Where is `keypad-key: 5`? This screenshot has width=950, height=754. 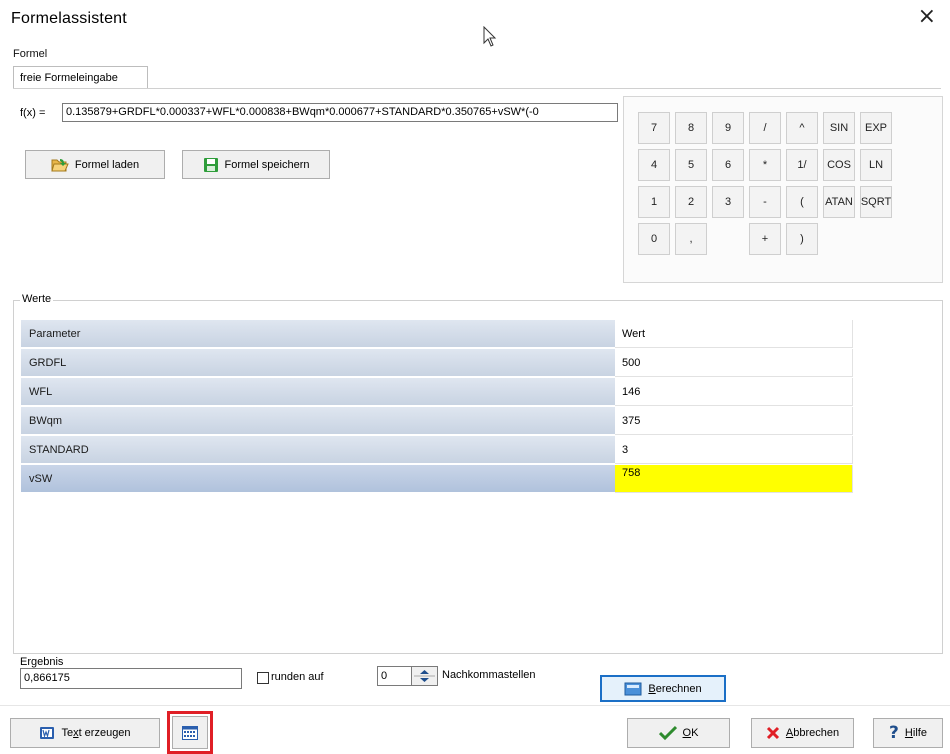 keypad-key: 5 is located at coordinates (691, 165).